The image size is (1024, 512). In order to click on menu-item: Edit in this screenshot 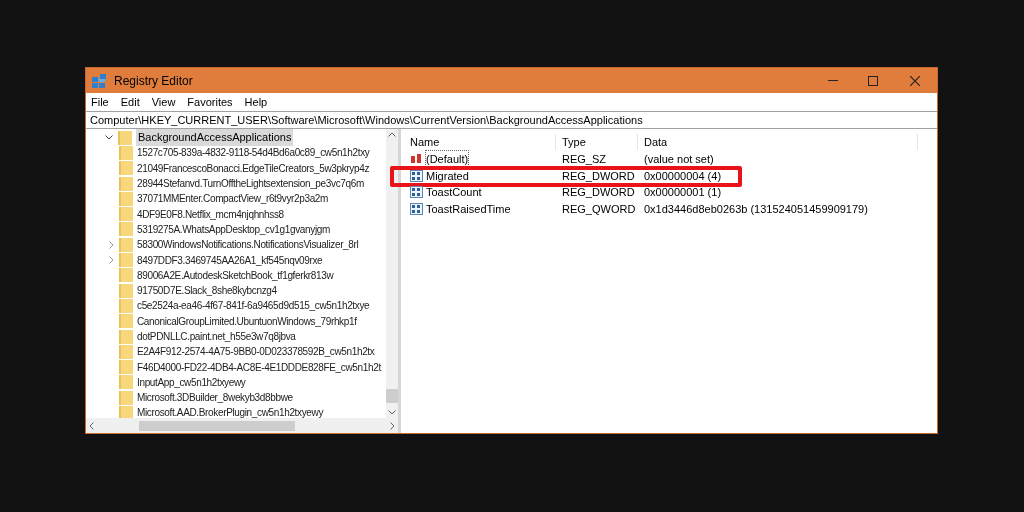, I will do `click(130, 102)`.